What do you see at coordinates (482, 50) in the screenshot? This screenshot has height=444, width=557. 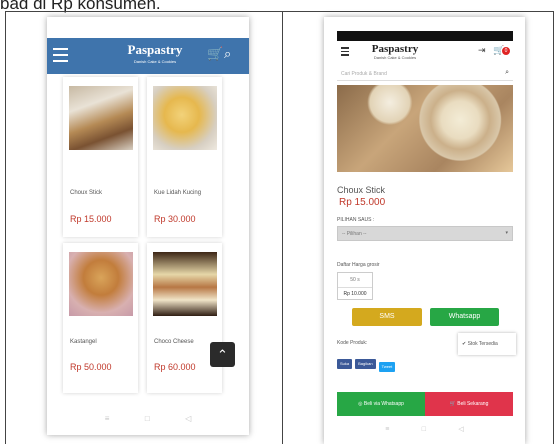 I see `login-icon: ⇥` at bounding box center [482, 50].